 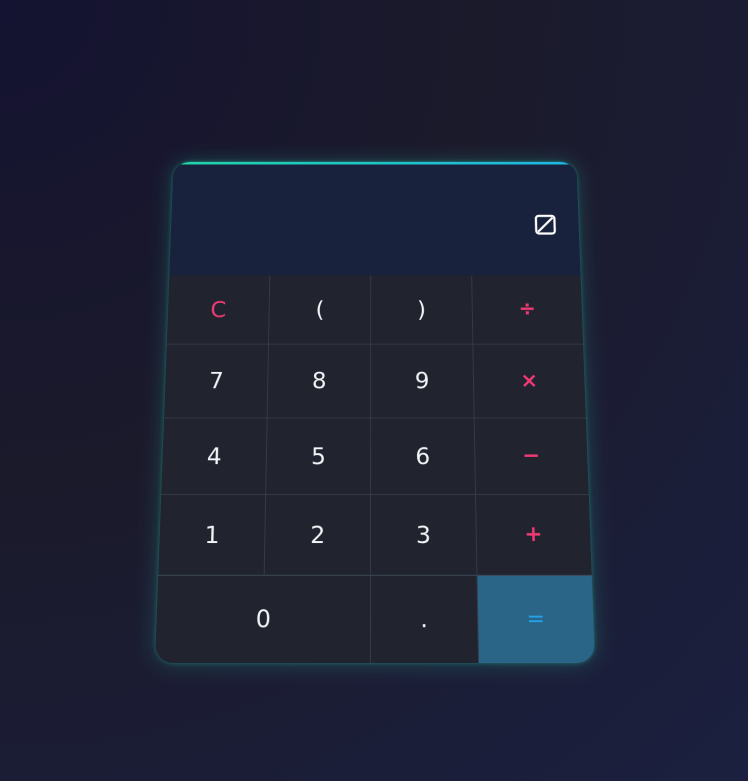 What do you see at coordinates (263, 619) in the screenshot?
I see `digit-0-button: 0` at bounding box center [263, 619].